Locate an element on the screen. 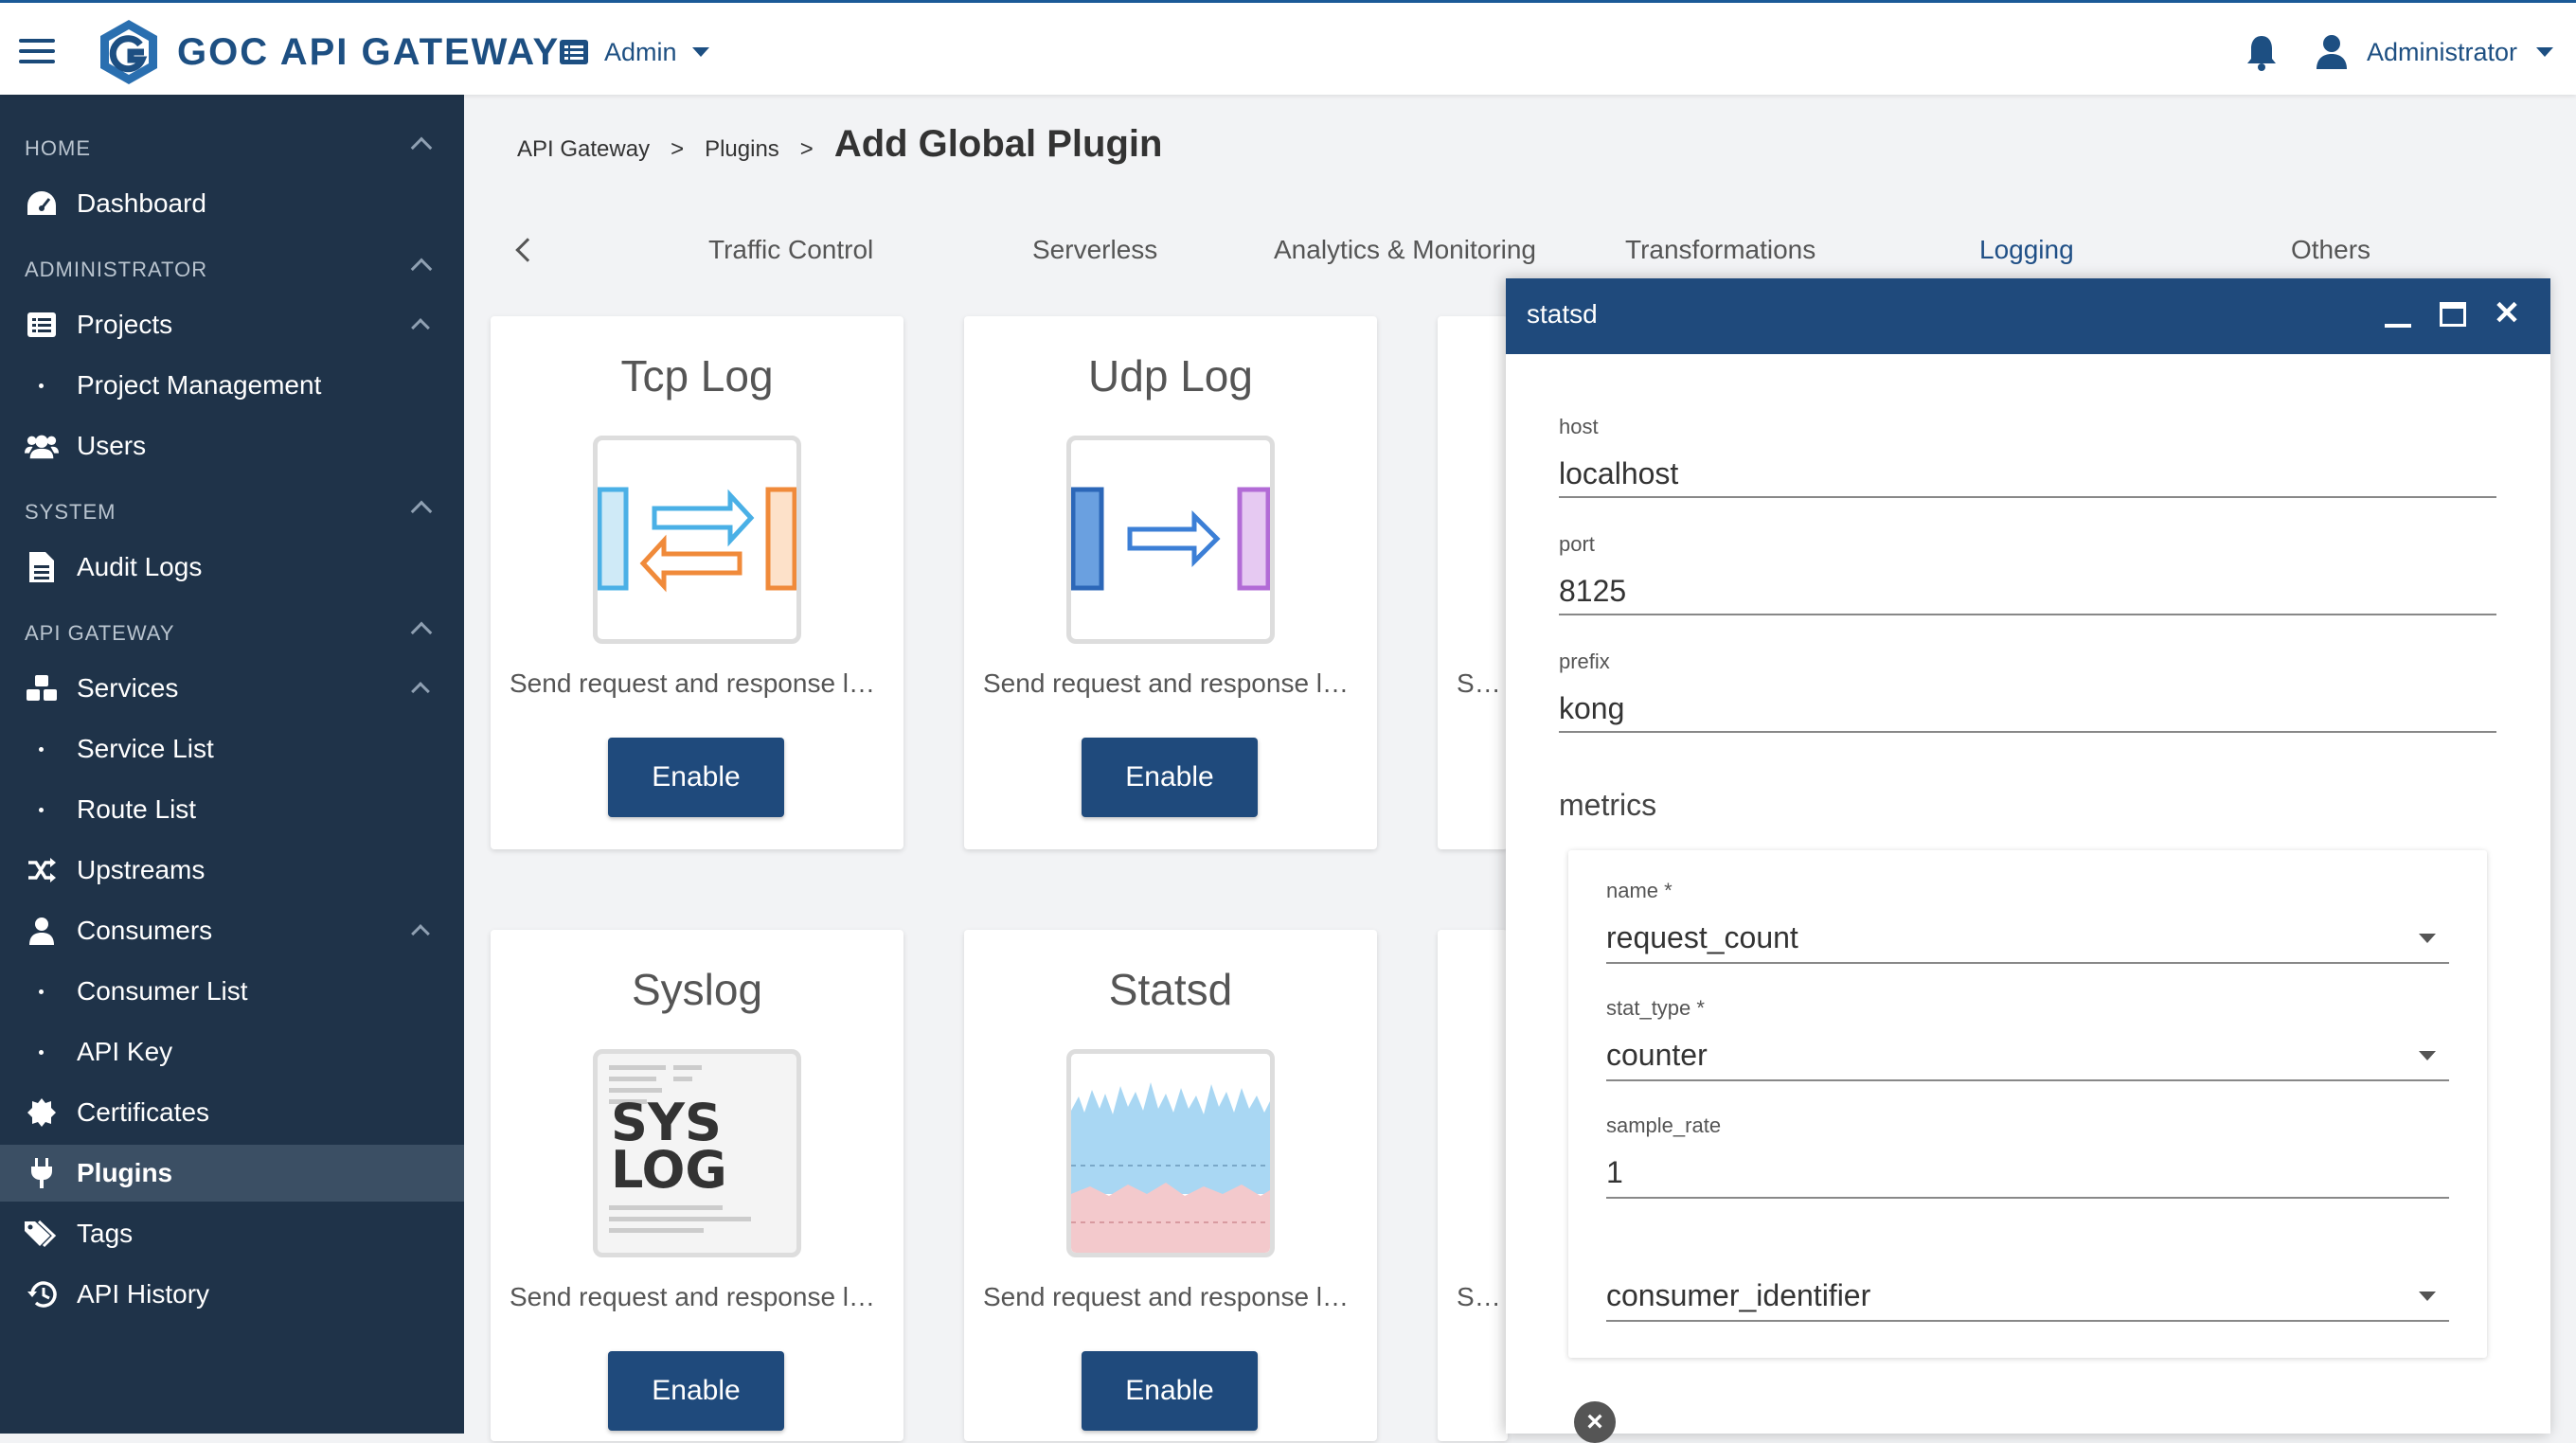 The width and height of the screenshot is (2576, 1443). stat-type-value: counter is located at coordinates (2027, 1057).